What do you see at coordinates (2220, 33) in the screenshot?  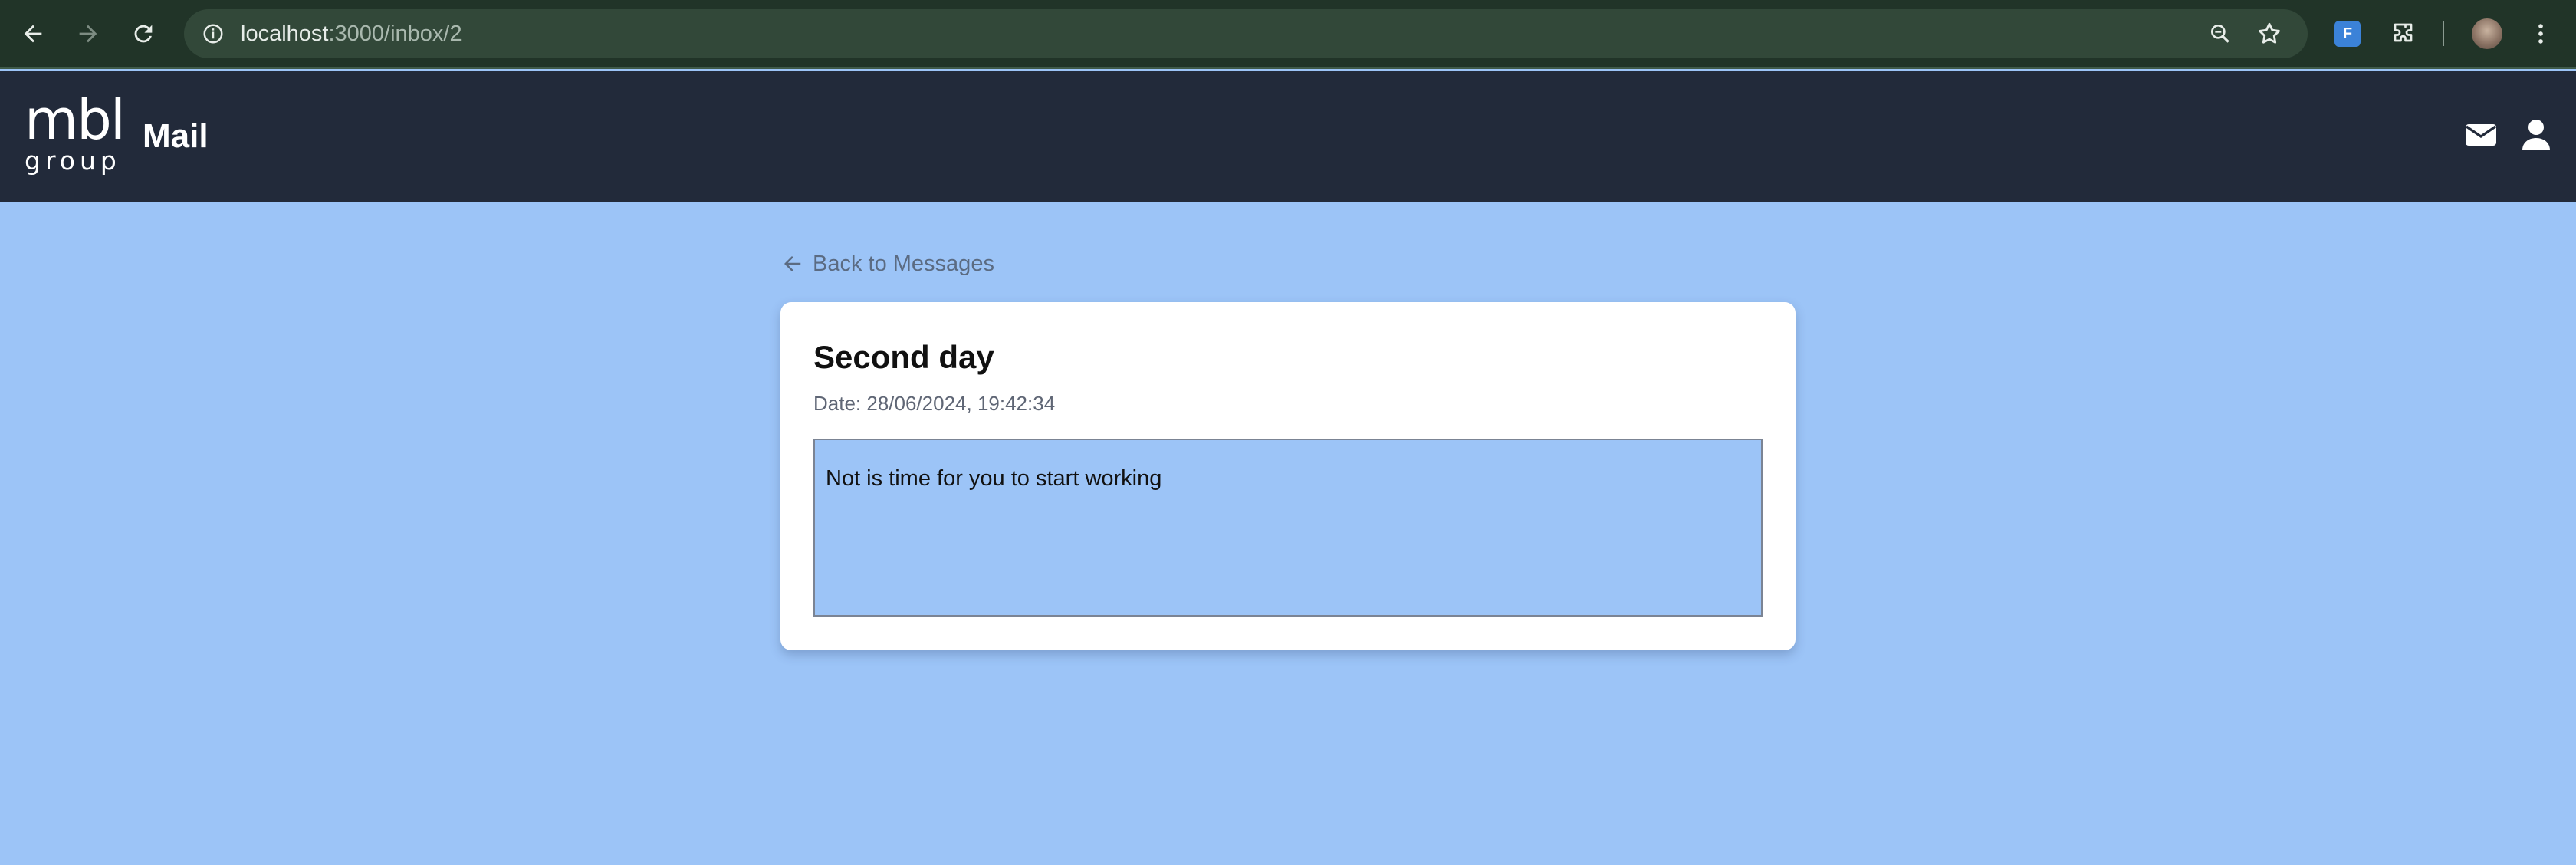 I see `zoom-icon` at bounding box center [2220, 33].